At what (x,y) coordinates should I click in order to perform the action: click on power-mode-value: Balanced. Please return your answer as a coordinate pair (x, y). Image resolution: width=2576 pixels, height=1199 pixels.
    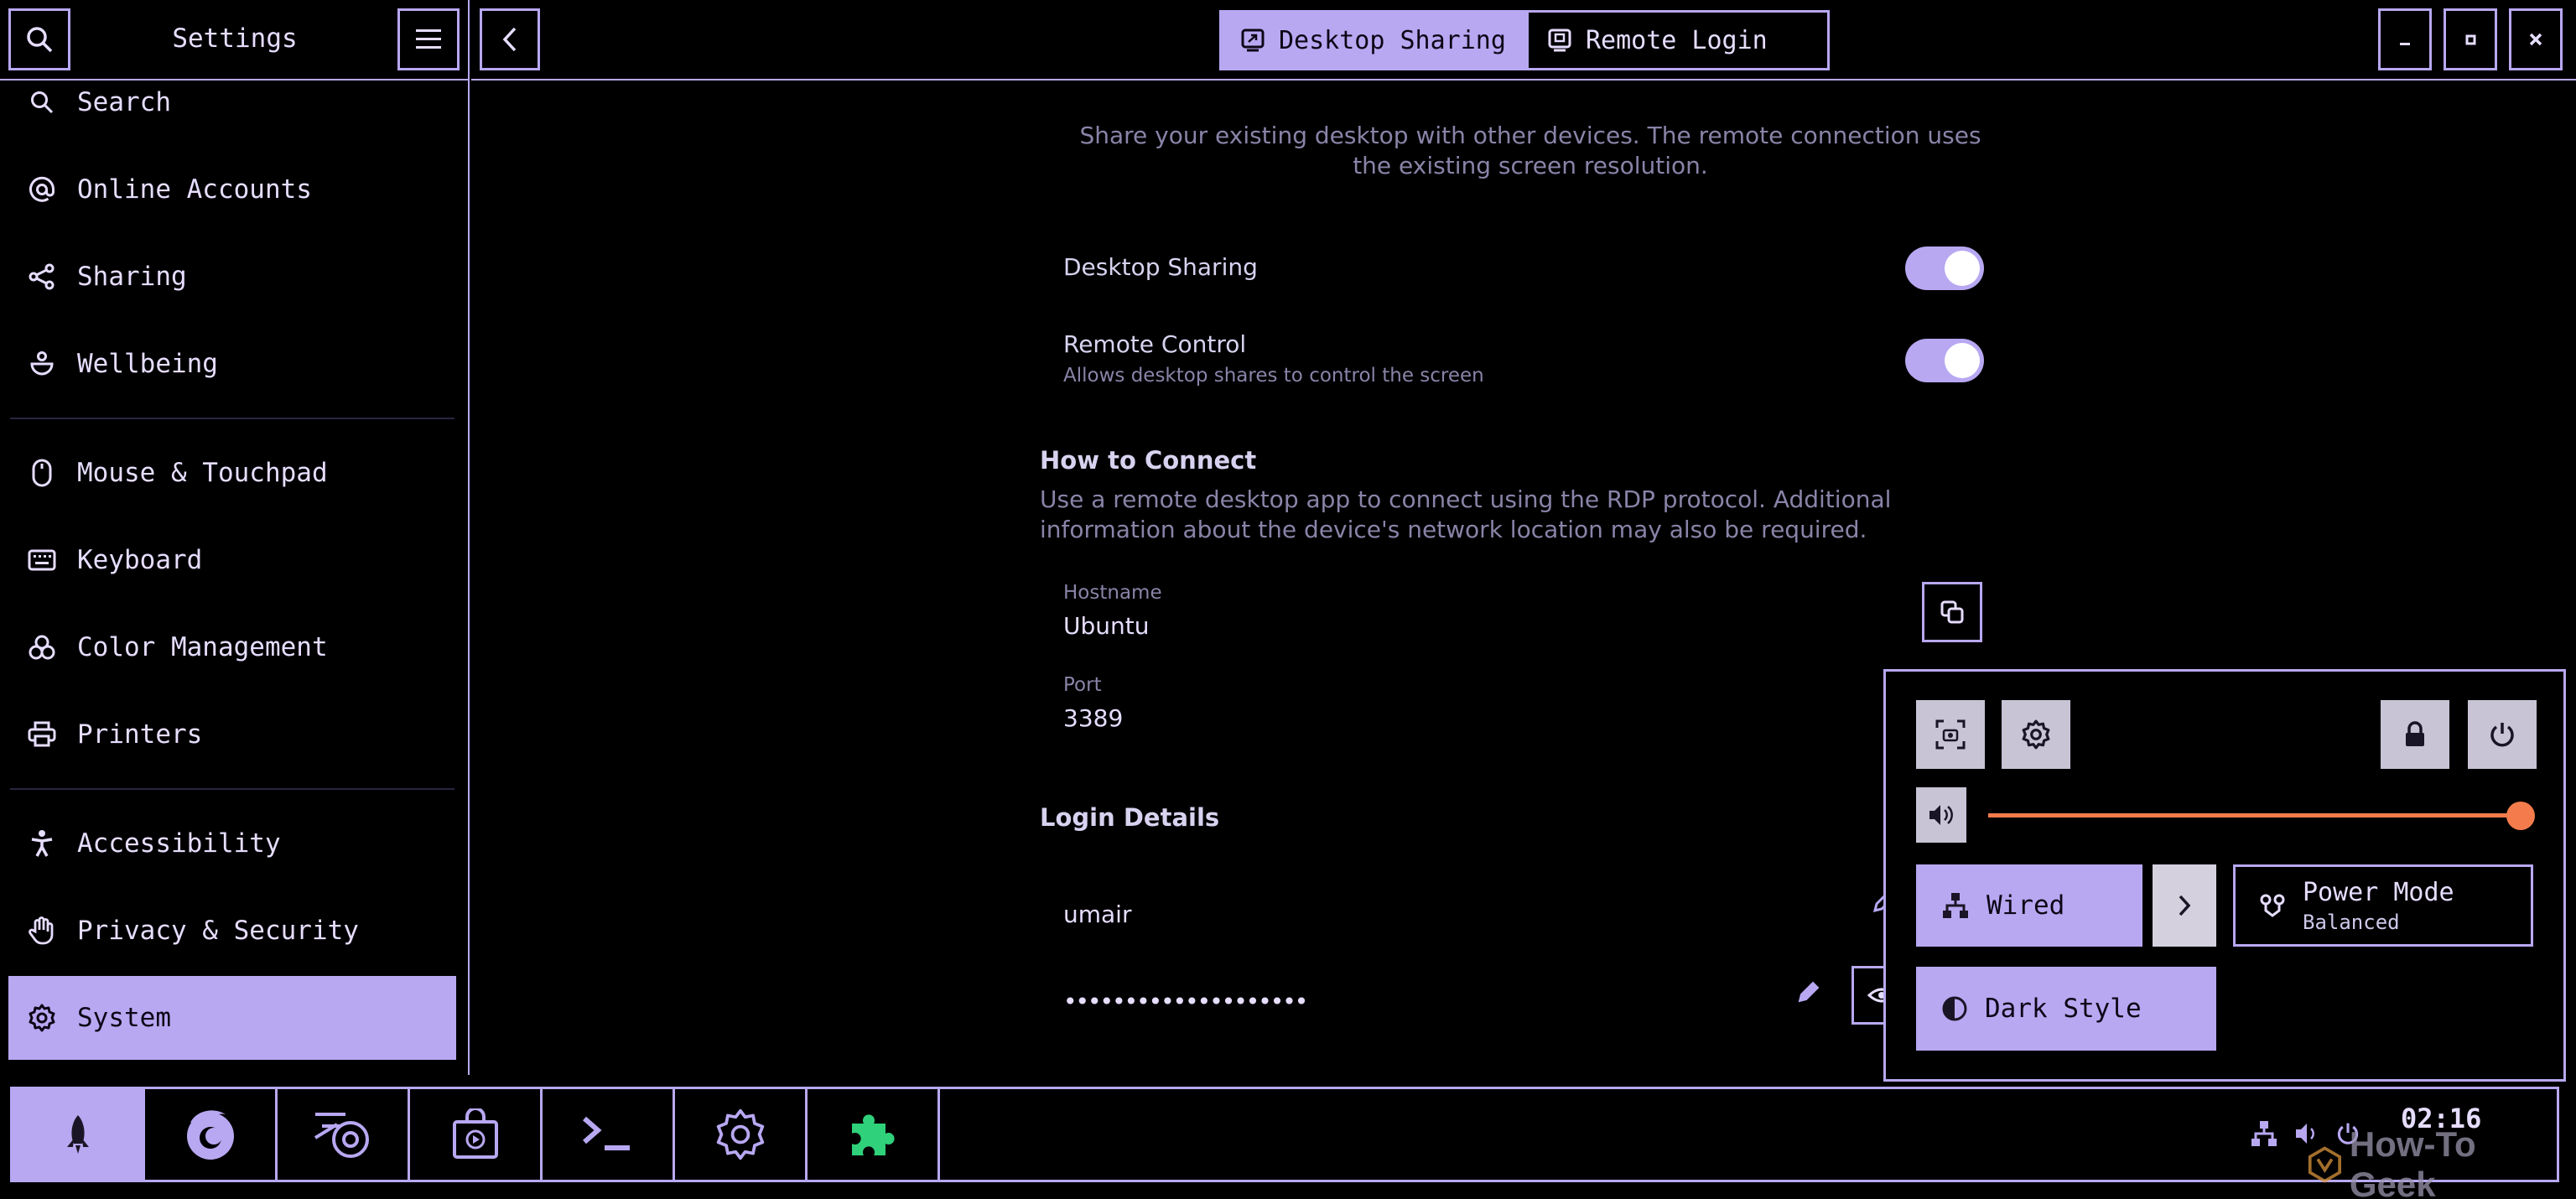
    Looking at the image, I should click on (2351, 922).